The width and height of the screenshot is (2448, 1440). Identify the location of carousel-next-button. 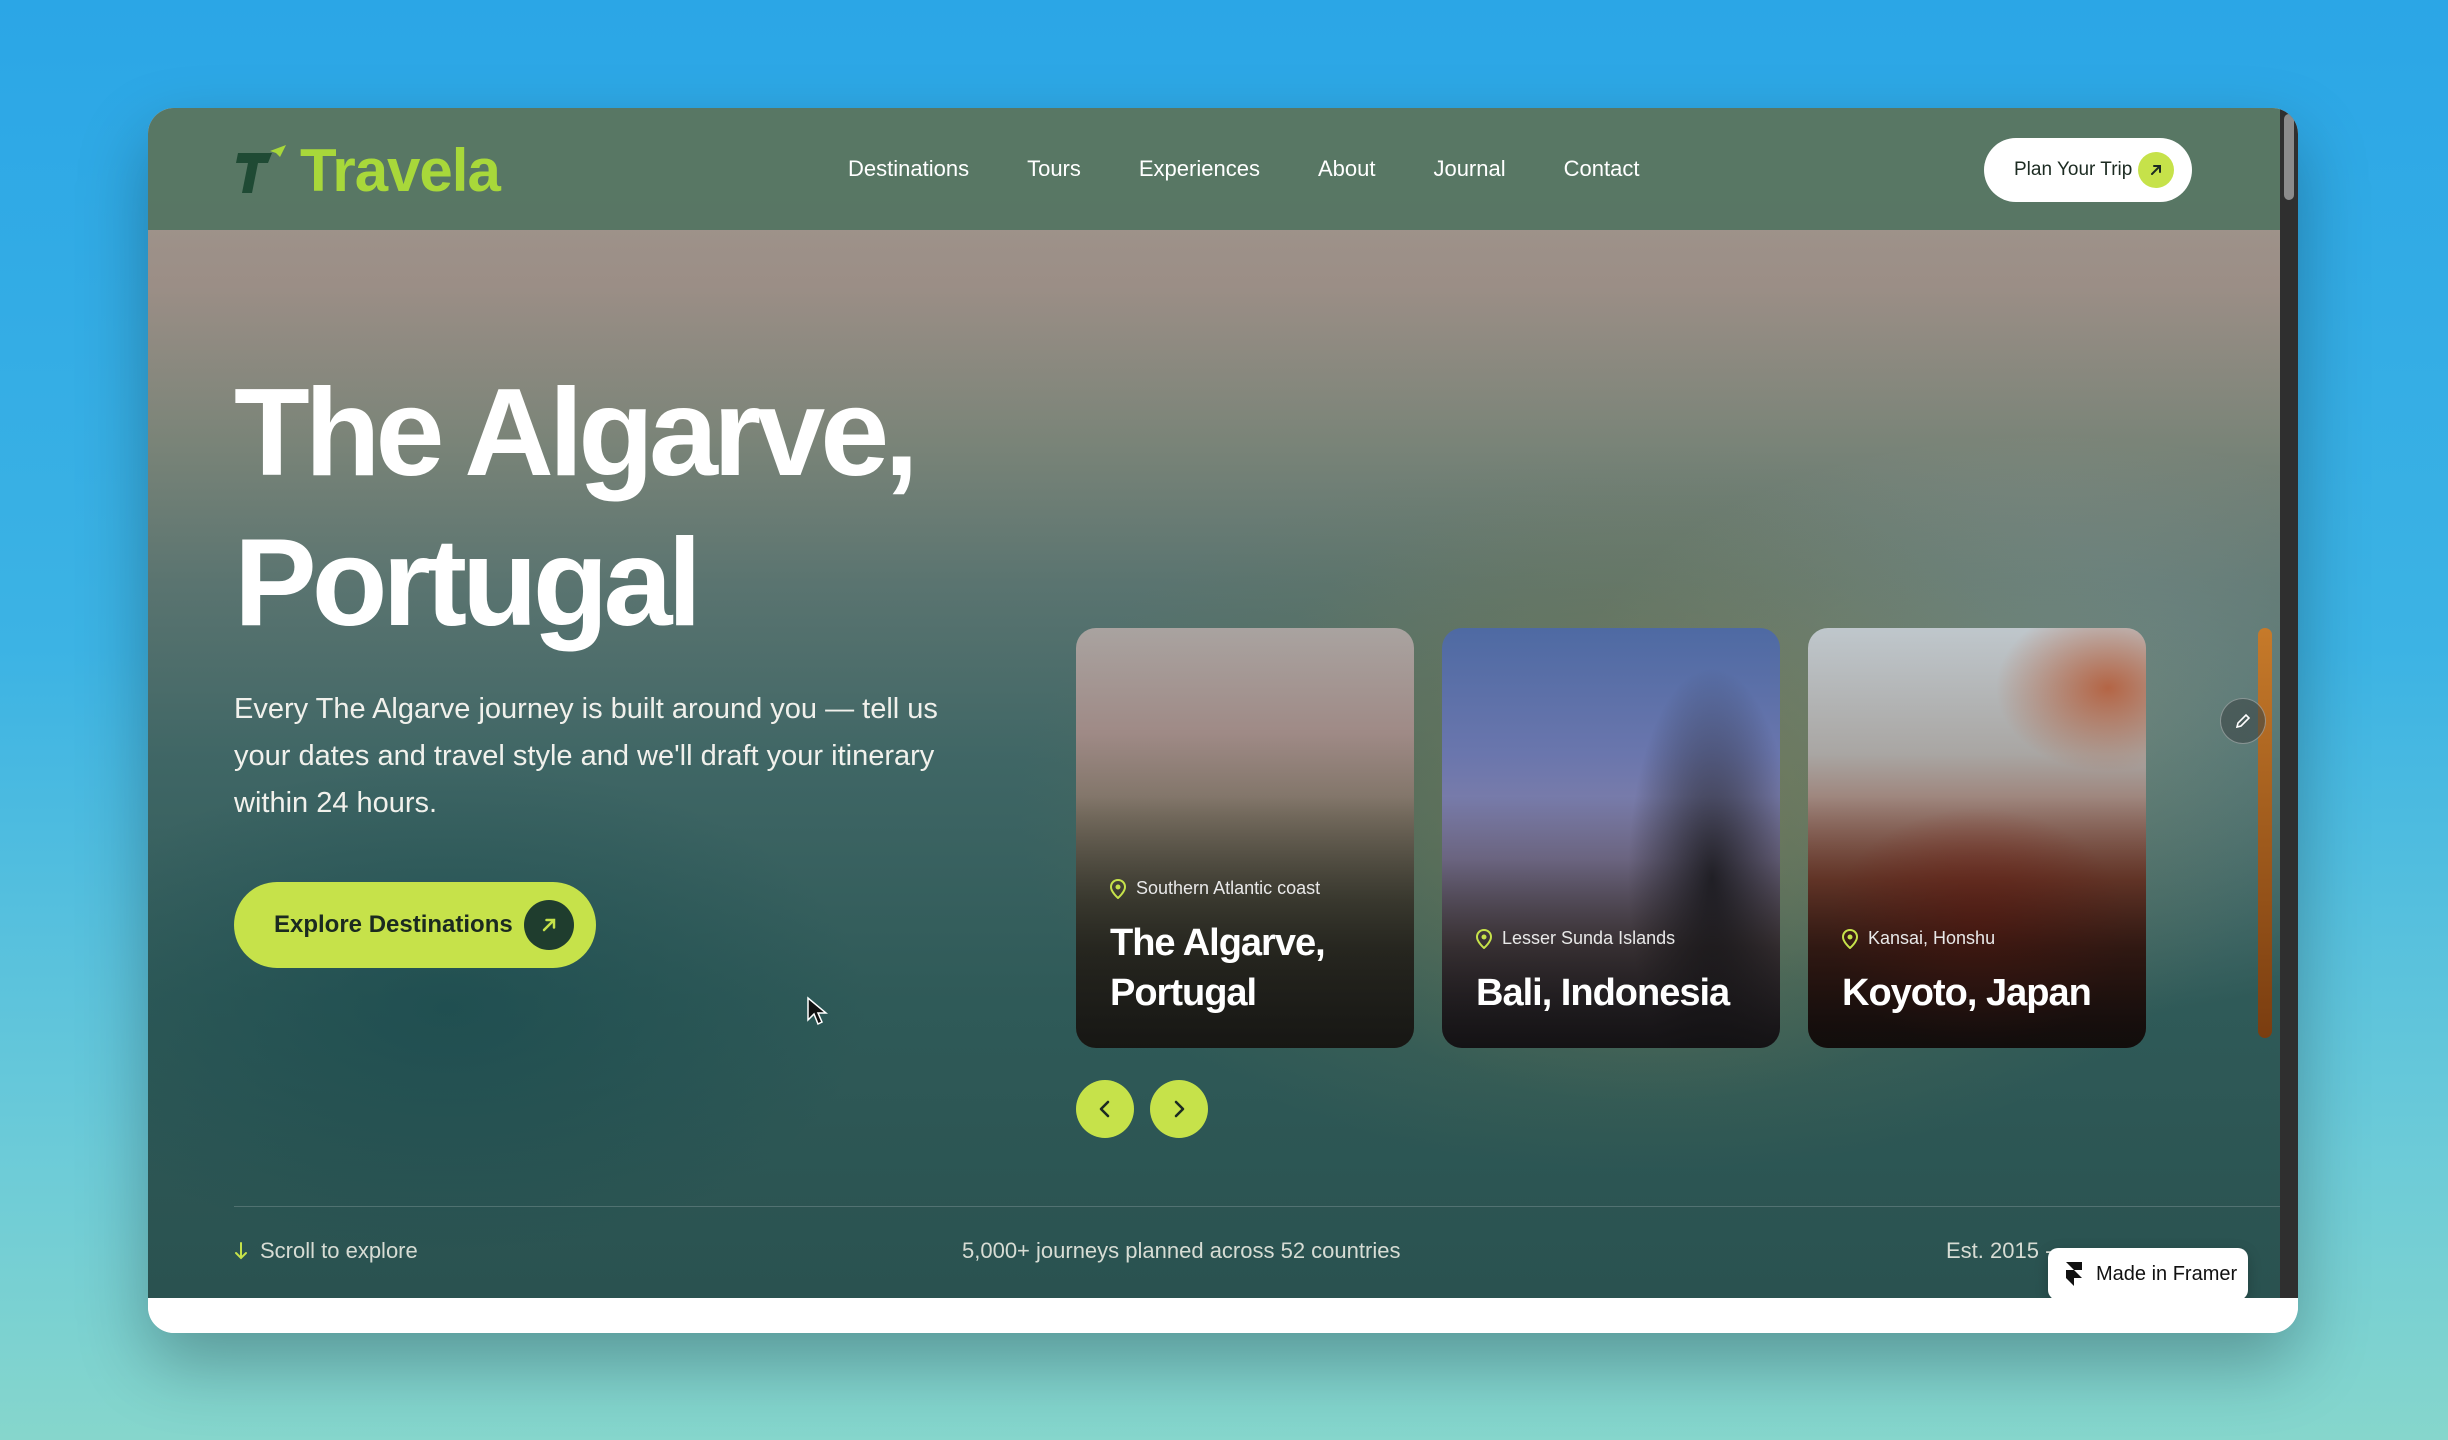
(1179, 1109).